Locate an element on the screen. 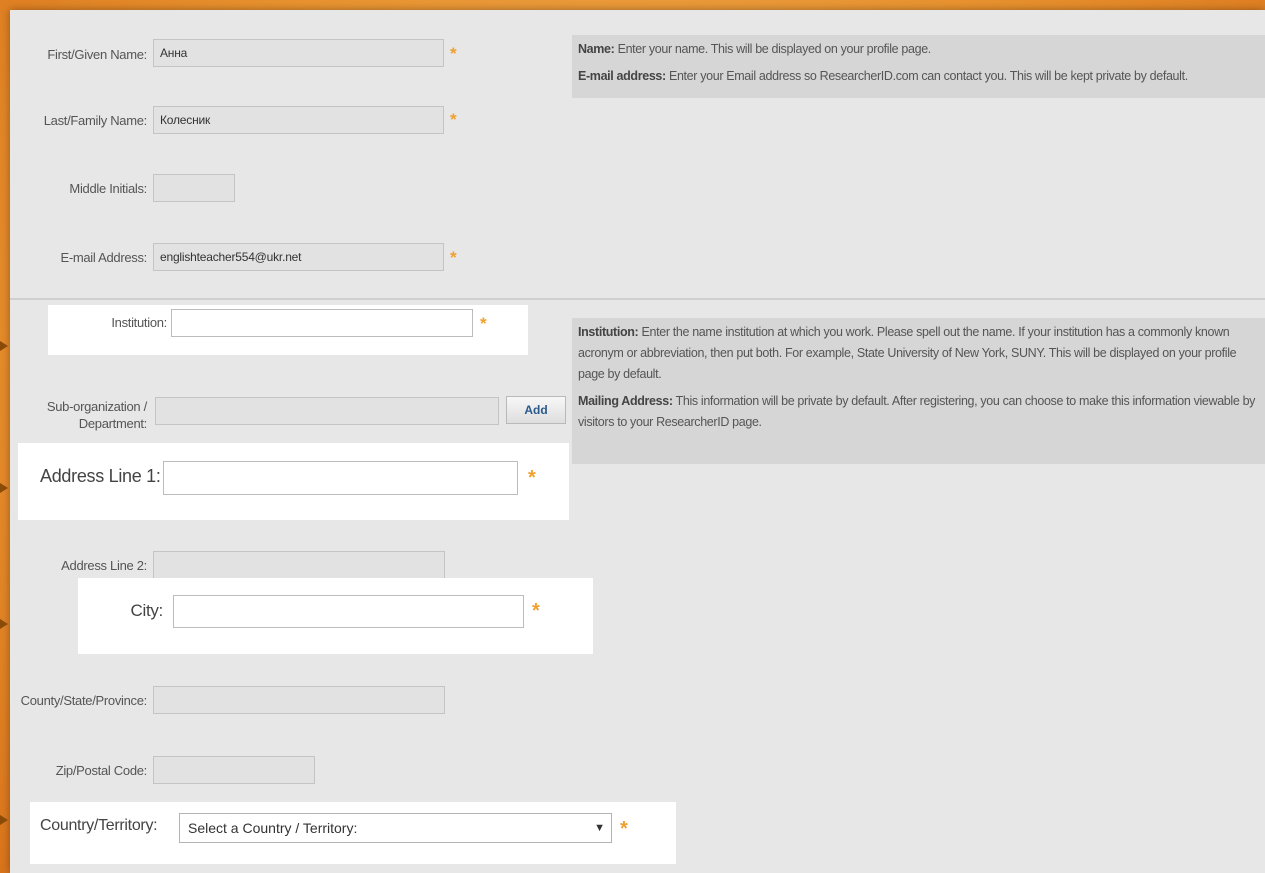 The height and width of the screenshot is (873, 1265). pointer-arrow-address1 is located at coordinates (4, 488).